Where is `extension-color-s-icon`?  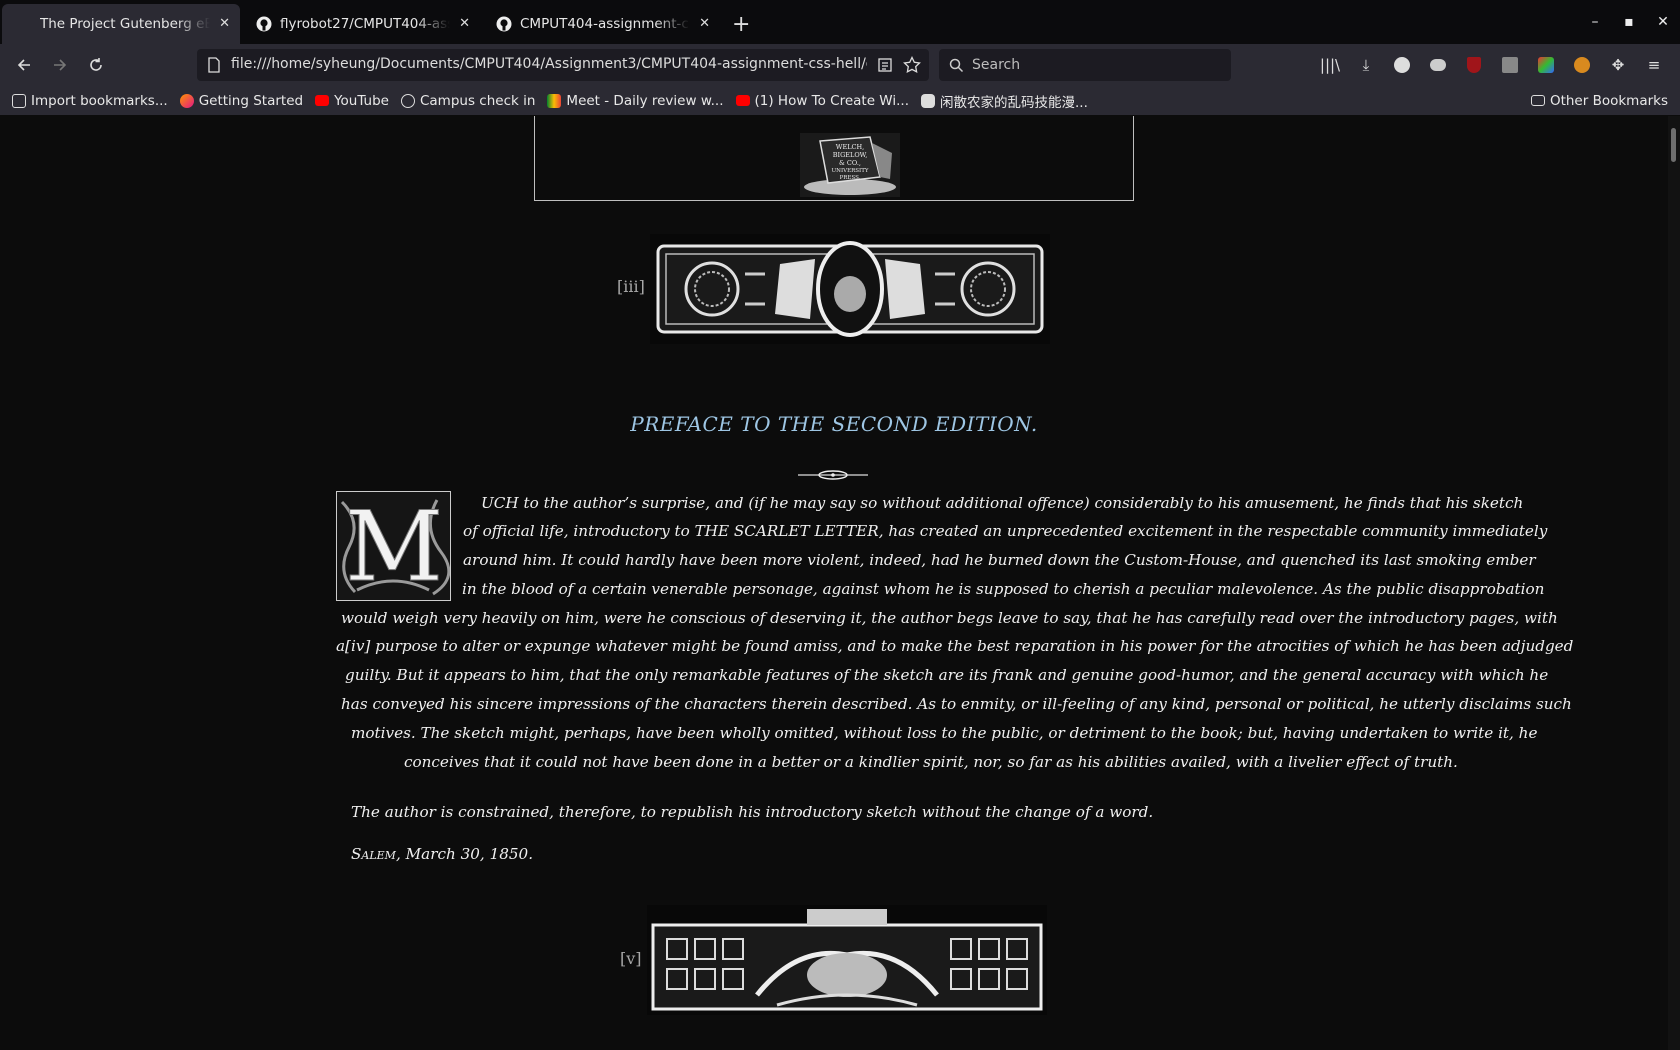 extension-color-s-icon is located at coordinates (1546, 65).